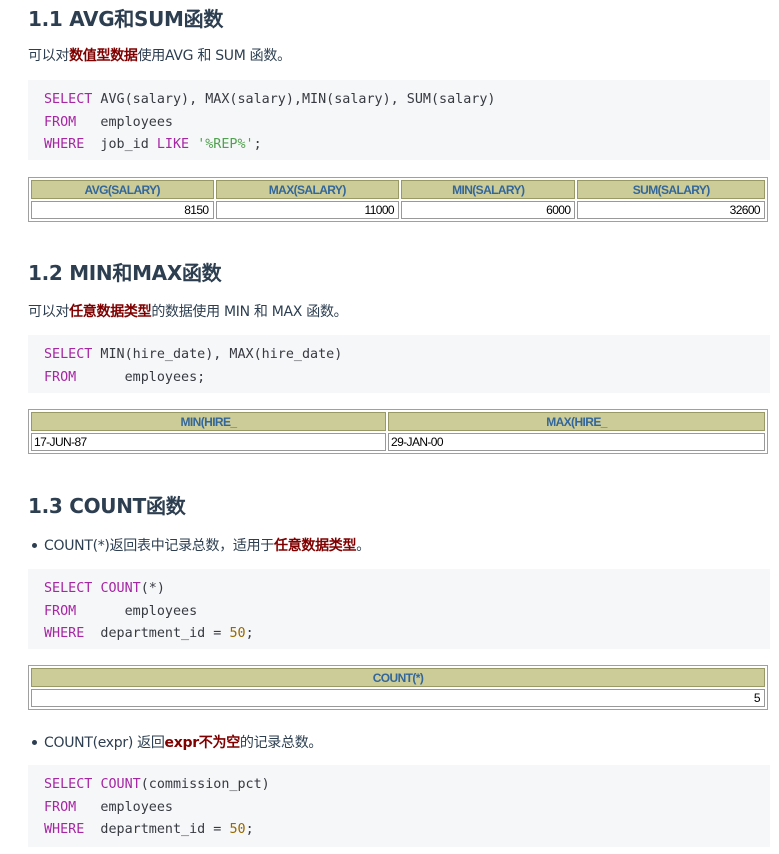 This screenshot has height=854, width=779. I want to click on table-row: 8150 11000 6000 32600, so click(398, 210).